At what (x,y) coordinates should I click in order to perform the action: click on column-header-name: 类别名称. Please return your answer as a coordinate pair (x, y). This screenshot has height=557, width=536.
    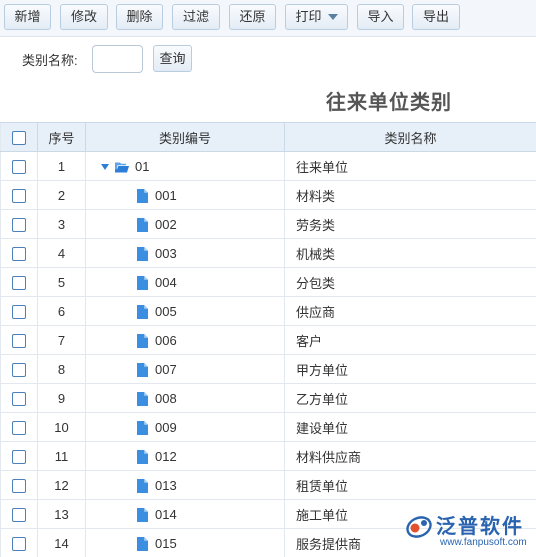
    Looking at the image, I should click on (410, 137).